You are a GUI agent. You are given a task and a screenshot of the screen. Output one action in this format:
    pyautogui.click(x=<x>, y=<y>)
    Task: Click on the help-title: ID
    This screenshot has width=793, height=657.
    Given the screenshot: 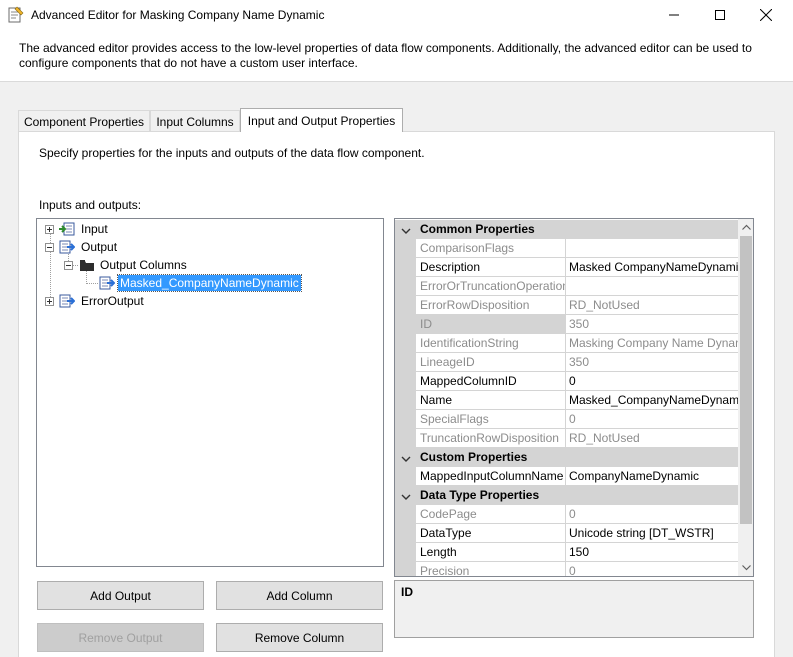 What is the action you would take?
    pyautogui.click(x=407, y=592)
    